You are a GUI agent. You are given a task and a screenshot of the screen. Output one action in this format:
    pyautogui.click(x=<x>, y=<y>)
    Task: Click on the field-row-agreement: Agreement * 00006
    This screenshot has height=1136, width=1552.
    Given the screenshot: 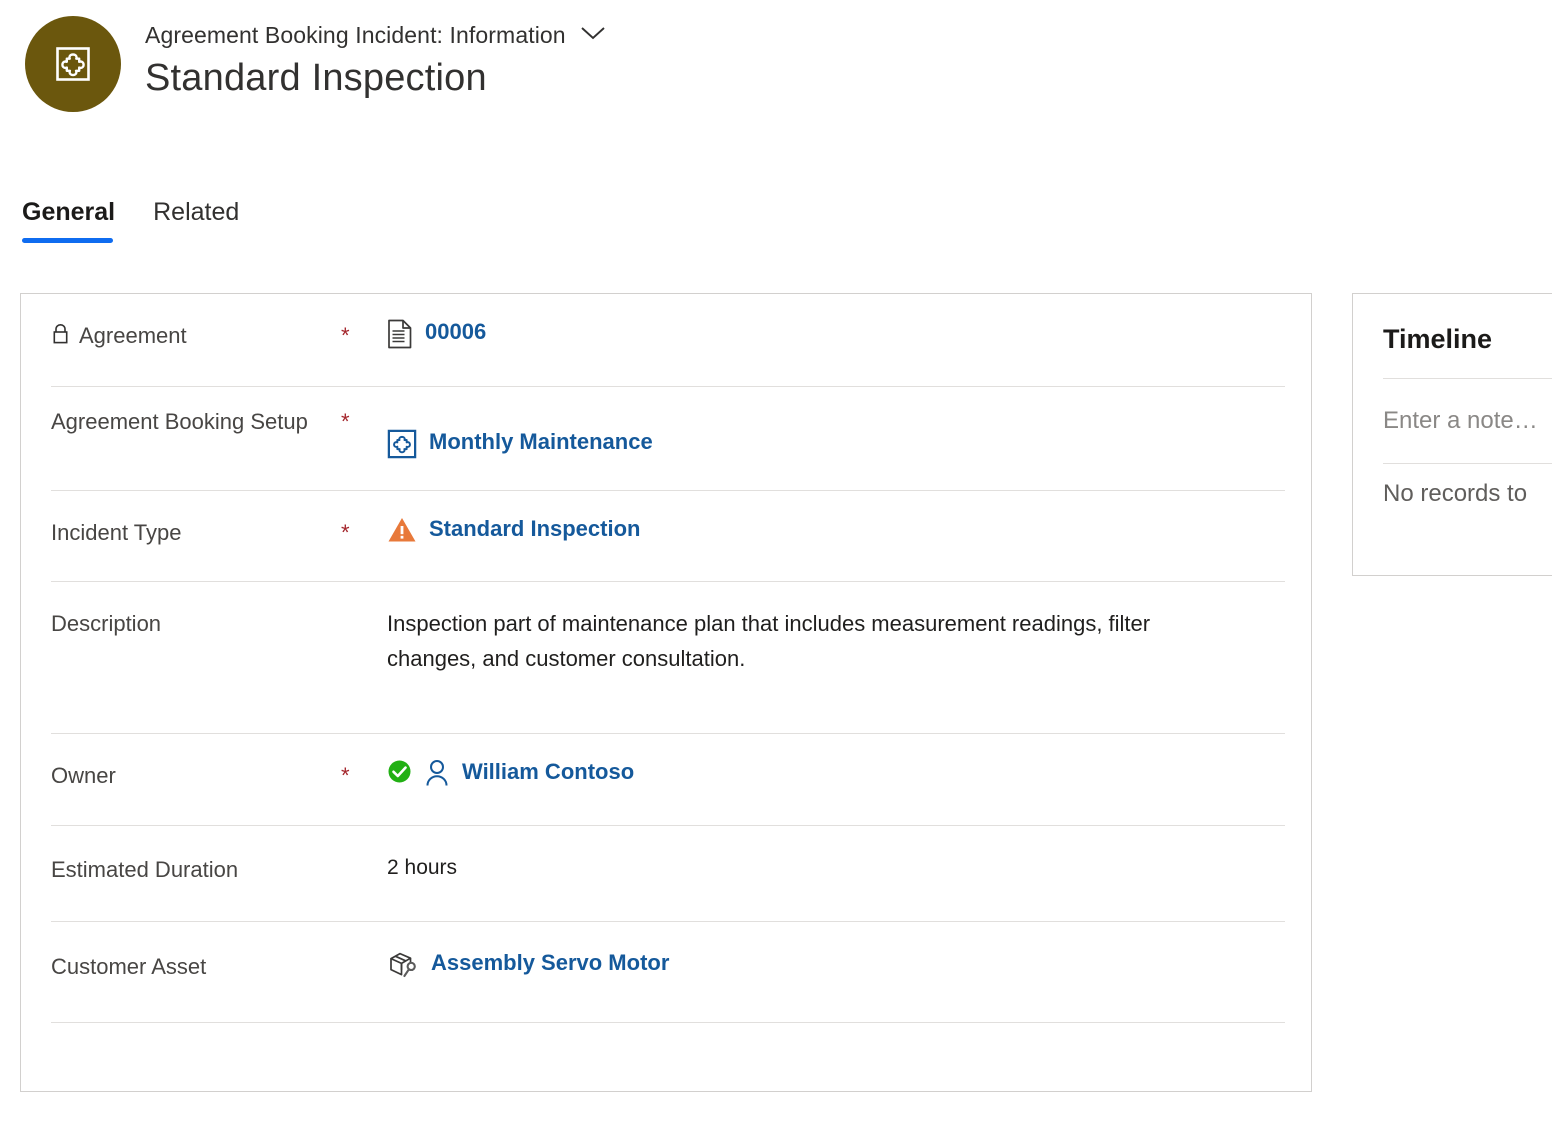 What is the action you would take?
    pyautogui.click(x=666, y=340)
    